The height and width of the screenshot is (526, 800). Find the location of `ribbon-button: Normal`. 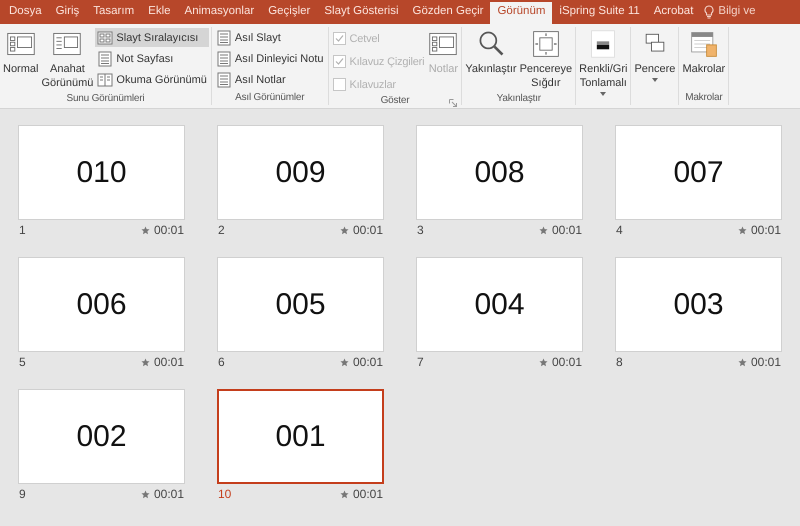

ribbon-button: Normal is located at coordinates (21, 59).